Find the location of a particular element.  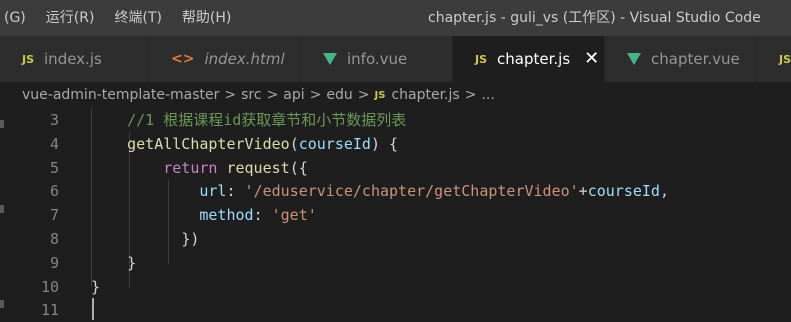

code-text: getAllChapterVideo(courseId) { is located at coordinates (244, 144).